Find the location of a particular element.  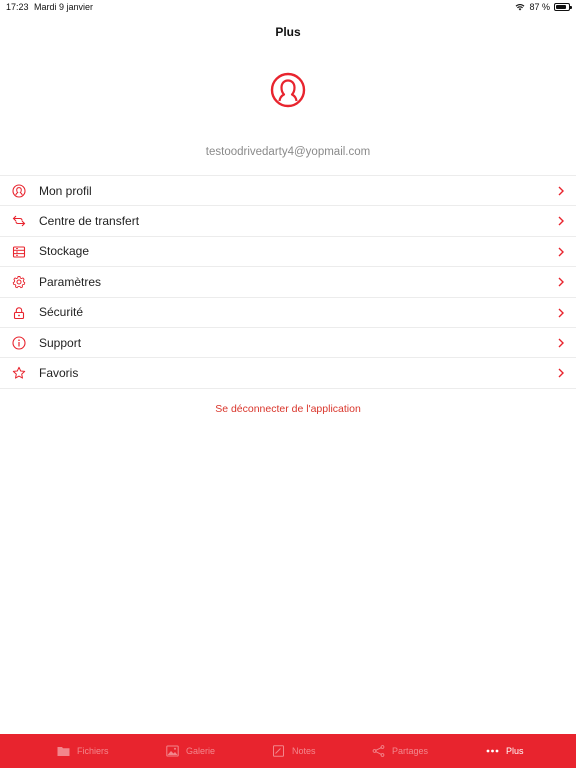

tab-label: Fichiers is located at coordinates (93, 751).